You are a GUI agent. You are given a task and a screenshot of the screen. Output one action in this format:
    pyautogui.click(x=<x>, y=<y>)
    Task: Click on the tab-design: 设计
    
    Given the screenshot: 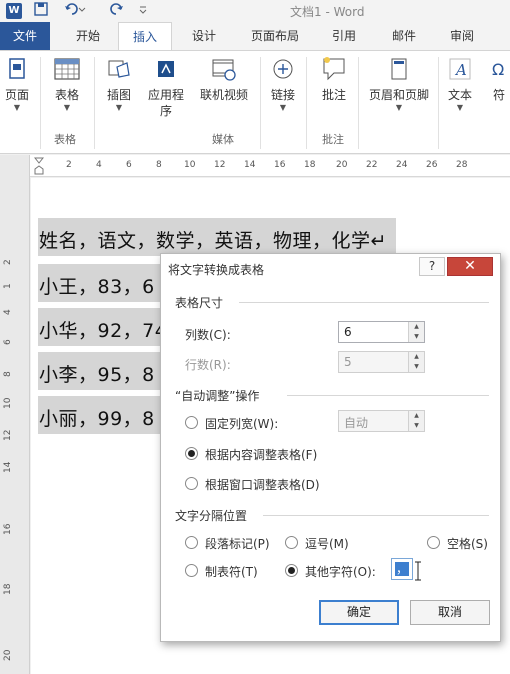 What is the action you would take?
    pyautogui.click(x=204, y=36)
    